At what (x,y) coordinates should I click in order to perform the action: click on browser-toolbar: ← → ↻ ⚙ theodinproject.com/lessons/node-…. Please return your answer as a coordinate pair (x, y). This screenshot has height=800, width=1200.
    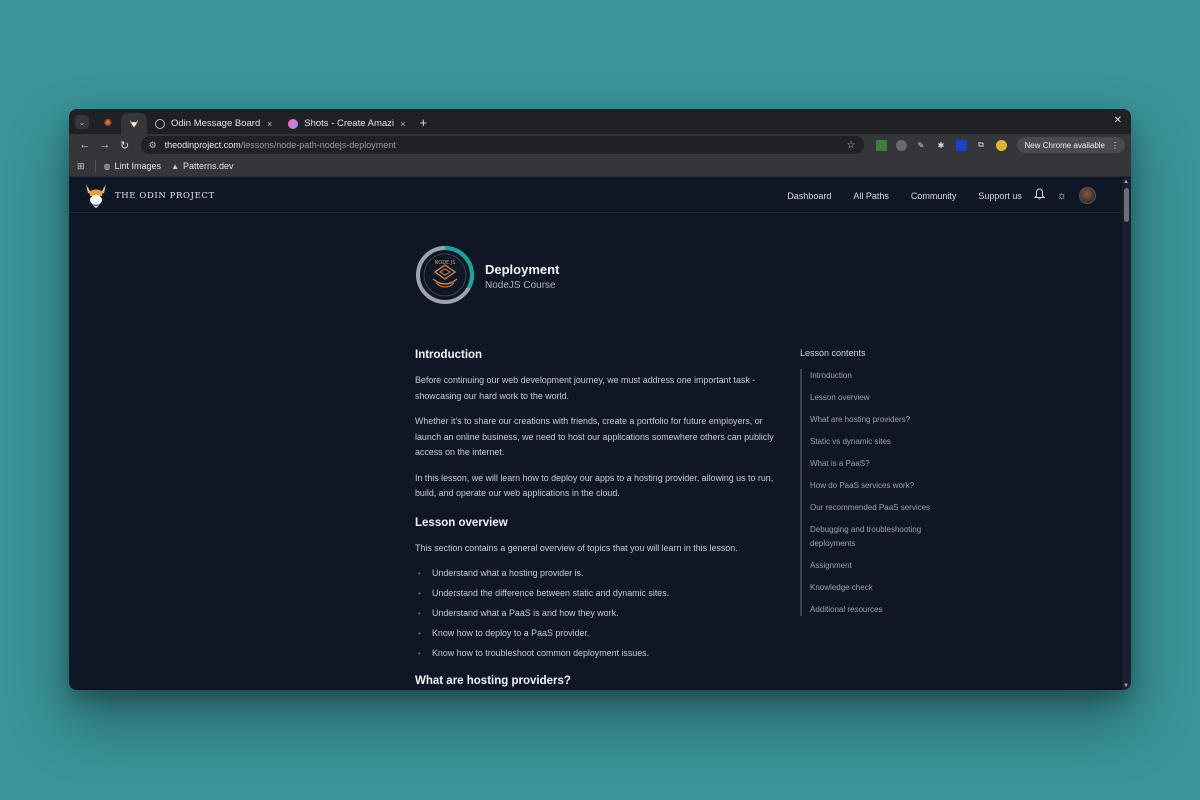
    Looking at the image, I should click on (600, 145).